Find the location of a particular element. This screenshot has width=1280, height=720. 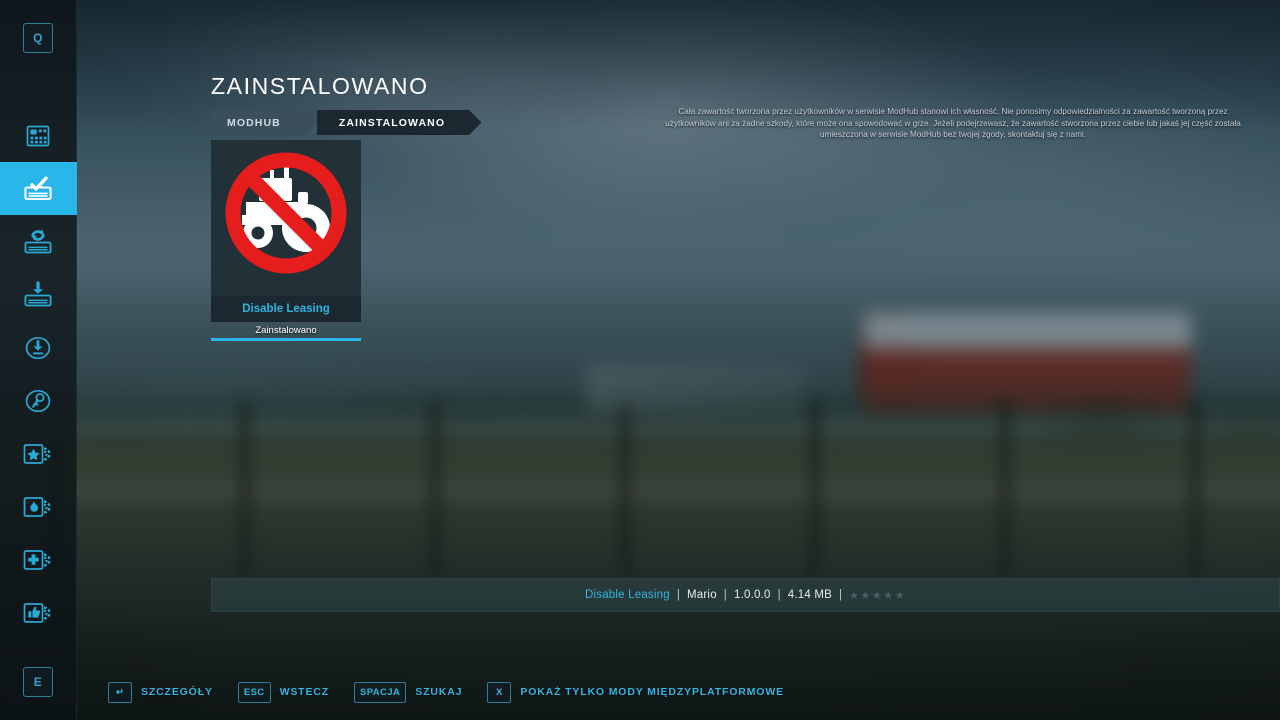

sidebar-item-popular is located at coordinates (38, 506).